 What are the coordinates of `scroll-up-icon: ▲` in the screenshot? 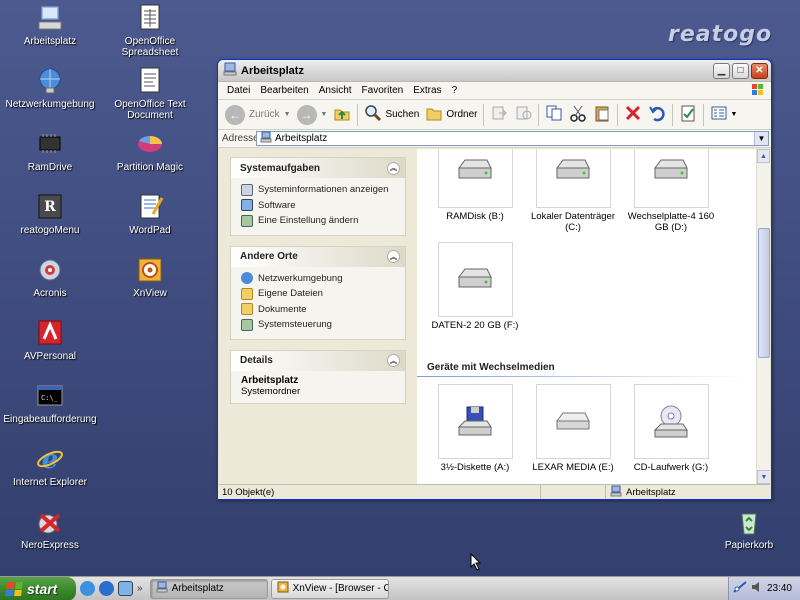 It's located at (763, 156).